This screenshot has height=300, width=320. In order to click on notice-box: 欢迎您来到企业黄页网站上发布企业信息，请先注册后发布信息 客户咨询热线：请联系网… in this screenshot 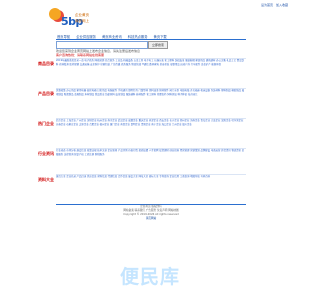, I will do `click(151, 53)`.